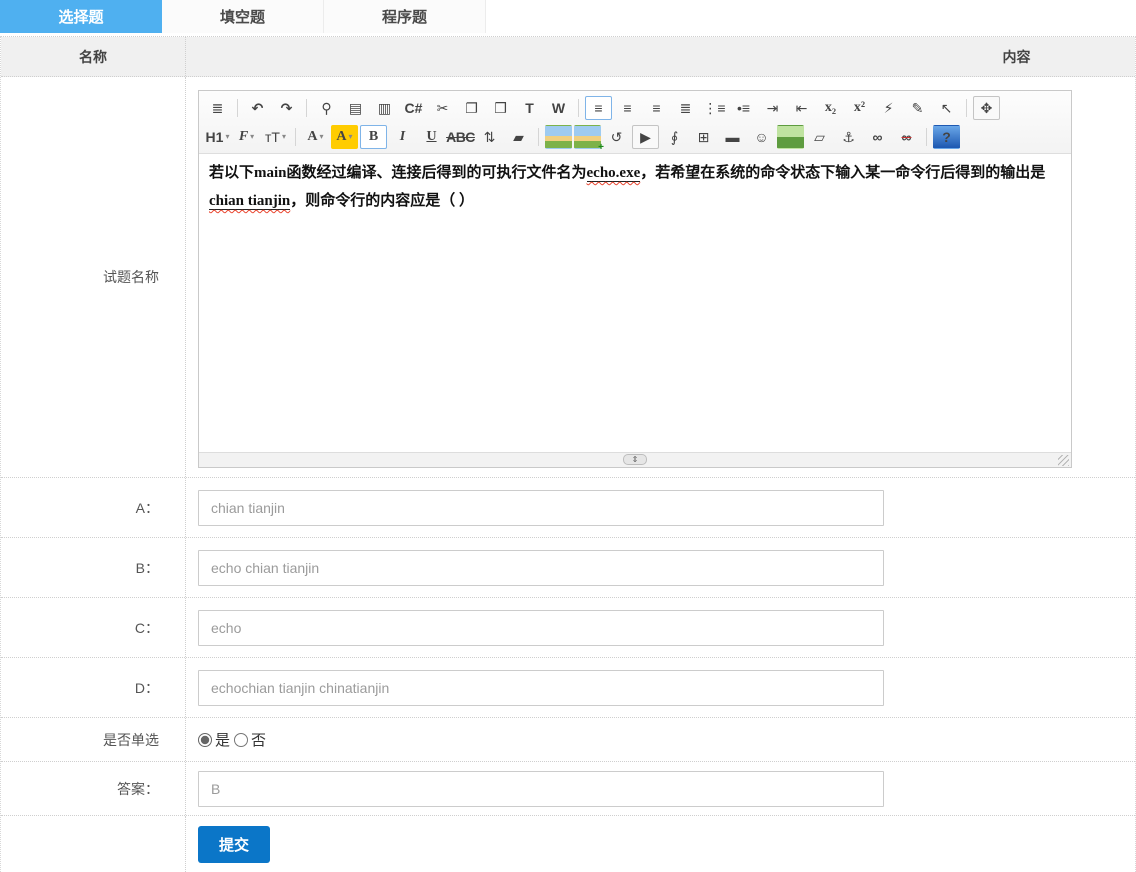 The image size is (1136, 872). Describe the element at coordinates (405, 16) in the screenshot. I see `tab-program-question: 程序题` at that location.